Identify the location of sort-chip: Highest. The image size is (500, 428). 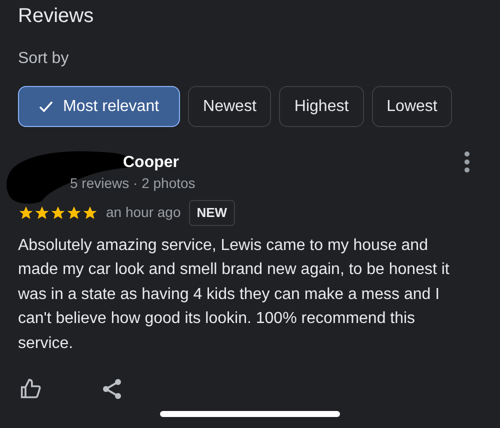
(321, 106).